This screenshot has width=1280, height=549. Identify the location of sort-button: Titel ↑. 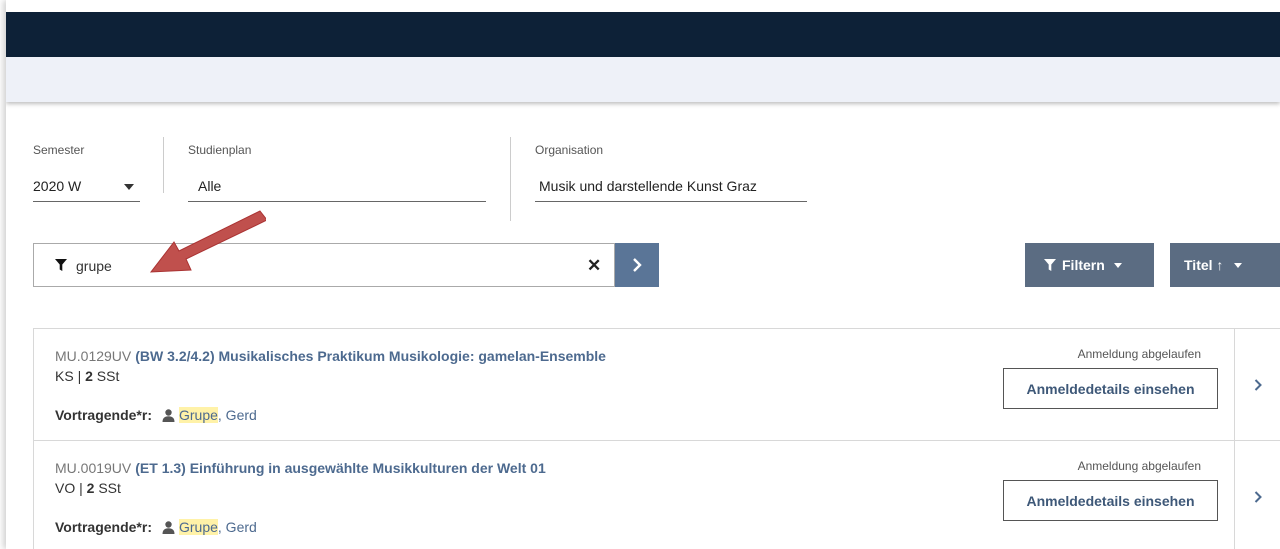
(1225, 265).